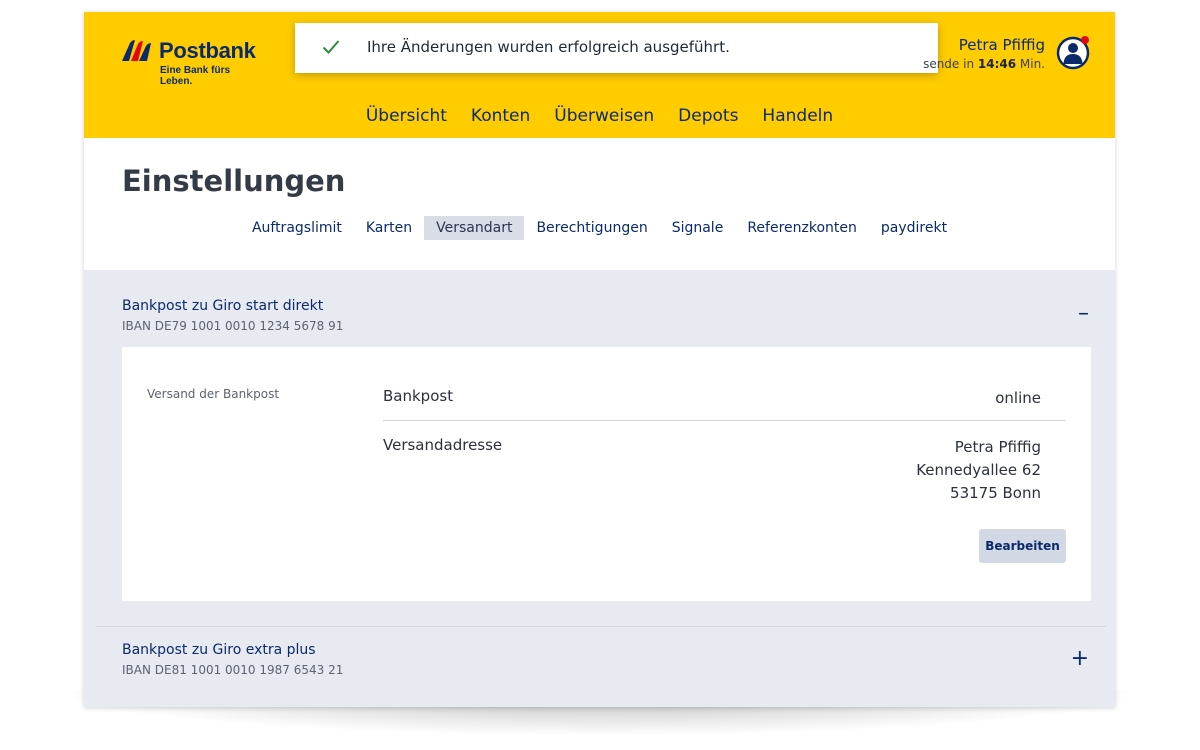  What do you see at coordinates (233, 670) in the screenshot?
I see `account-iban: IBAN DE81 1001 0010 1987 6543 21` at bounding box center [233, 670].